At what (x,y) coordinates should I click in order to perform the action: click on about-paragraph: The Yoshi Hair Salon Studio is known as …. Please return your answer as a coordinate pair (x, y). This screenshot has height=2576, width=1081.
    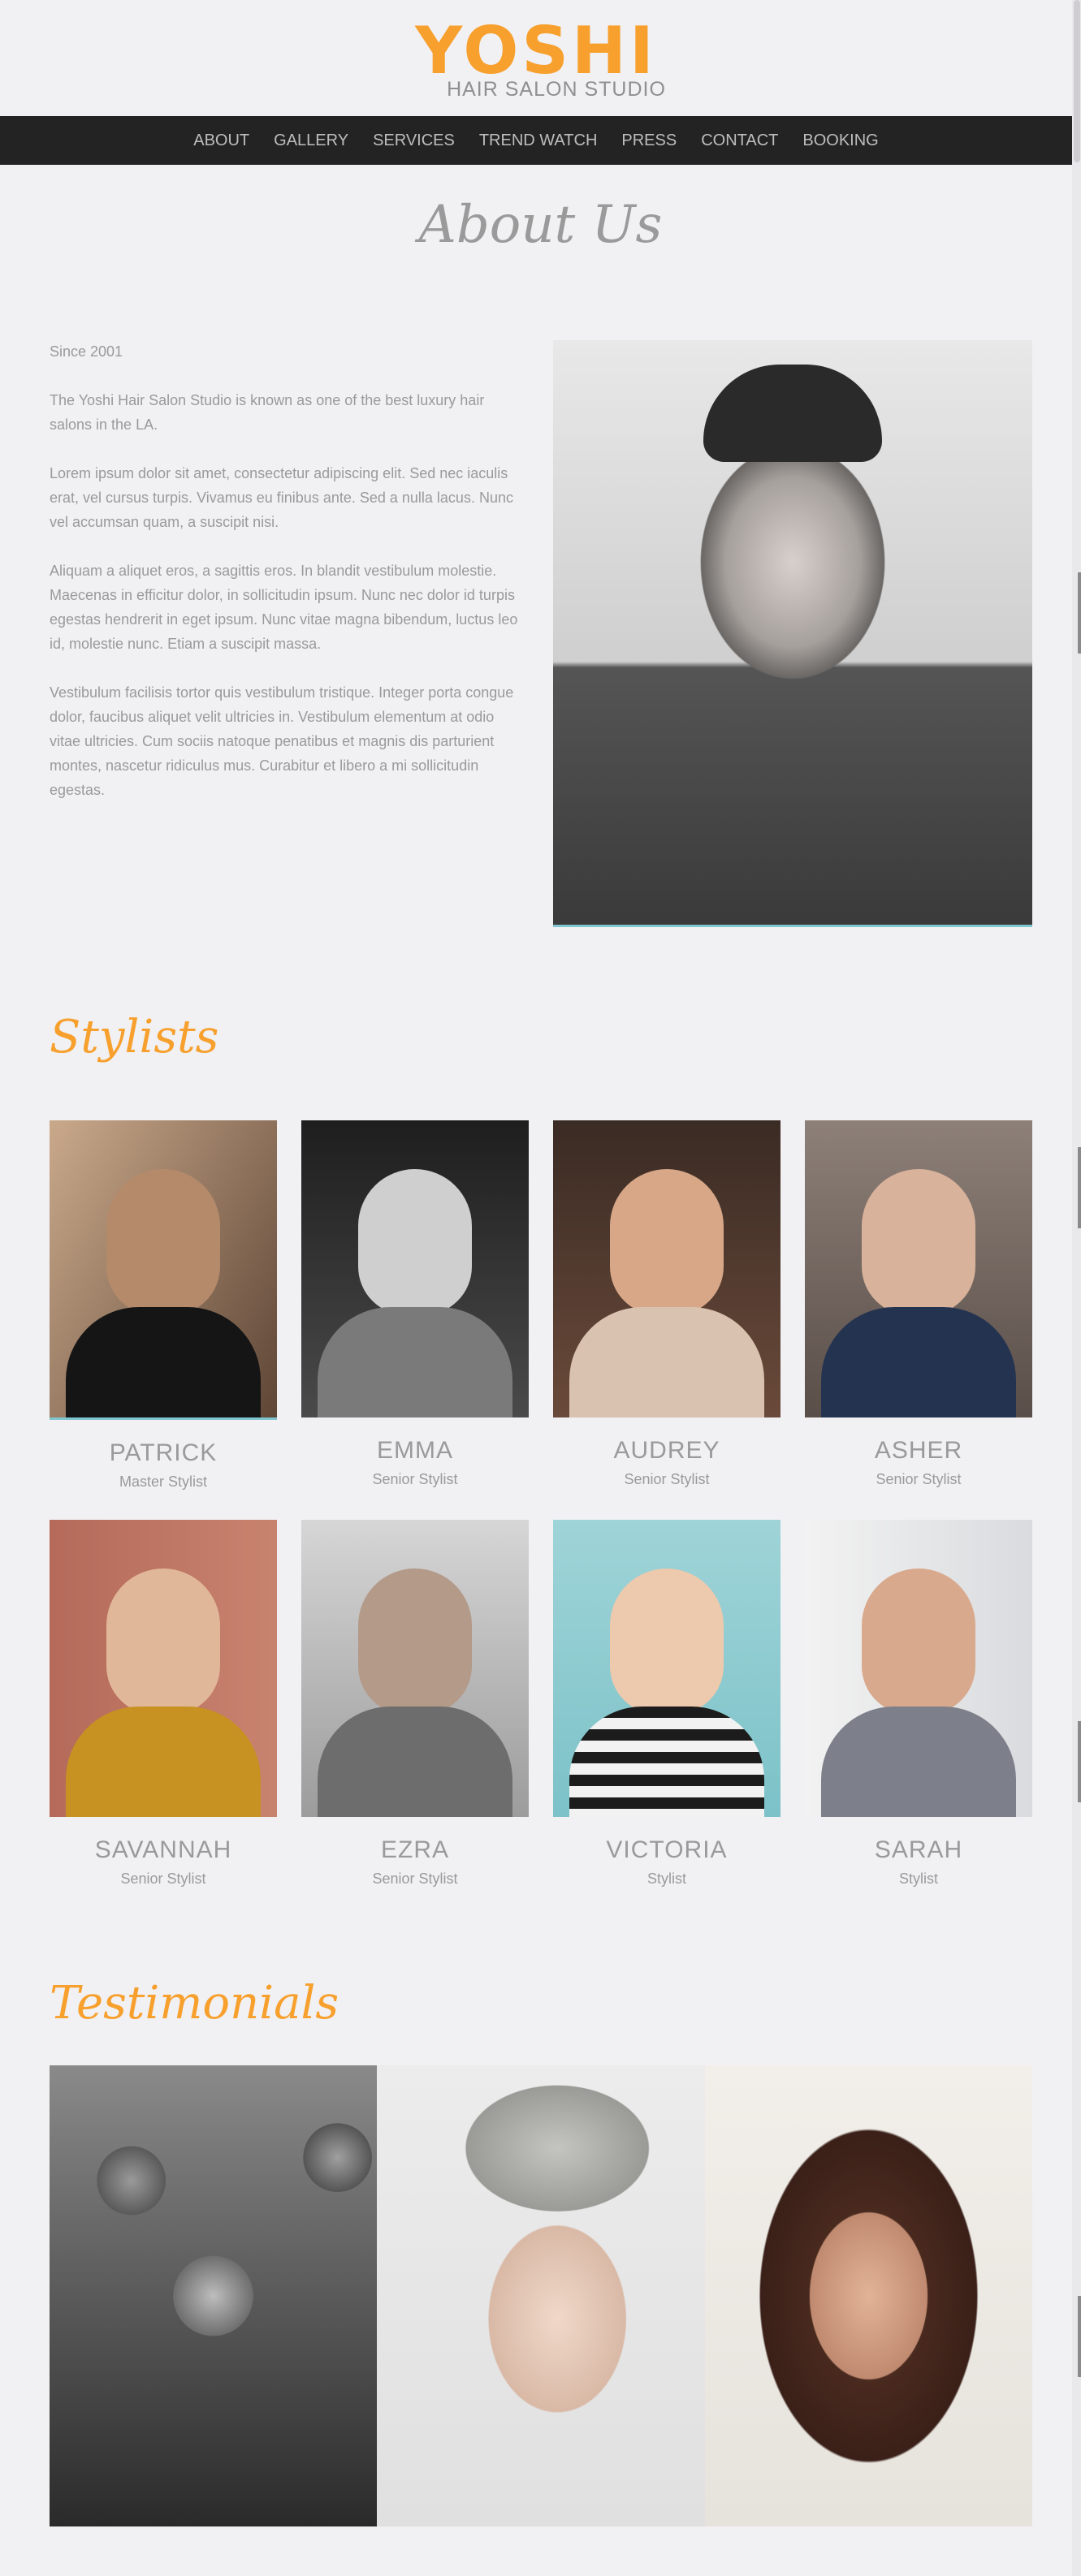
    Looking at the image, I should click on (267, 412).